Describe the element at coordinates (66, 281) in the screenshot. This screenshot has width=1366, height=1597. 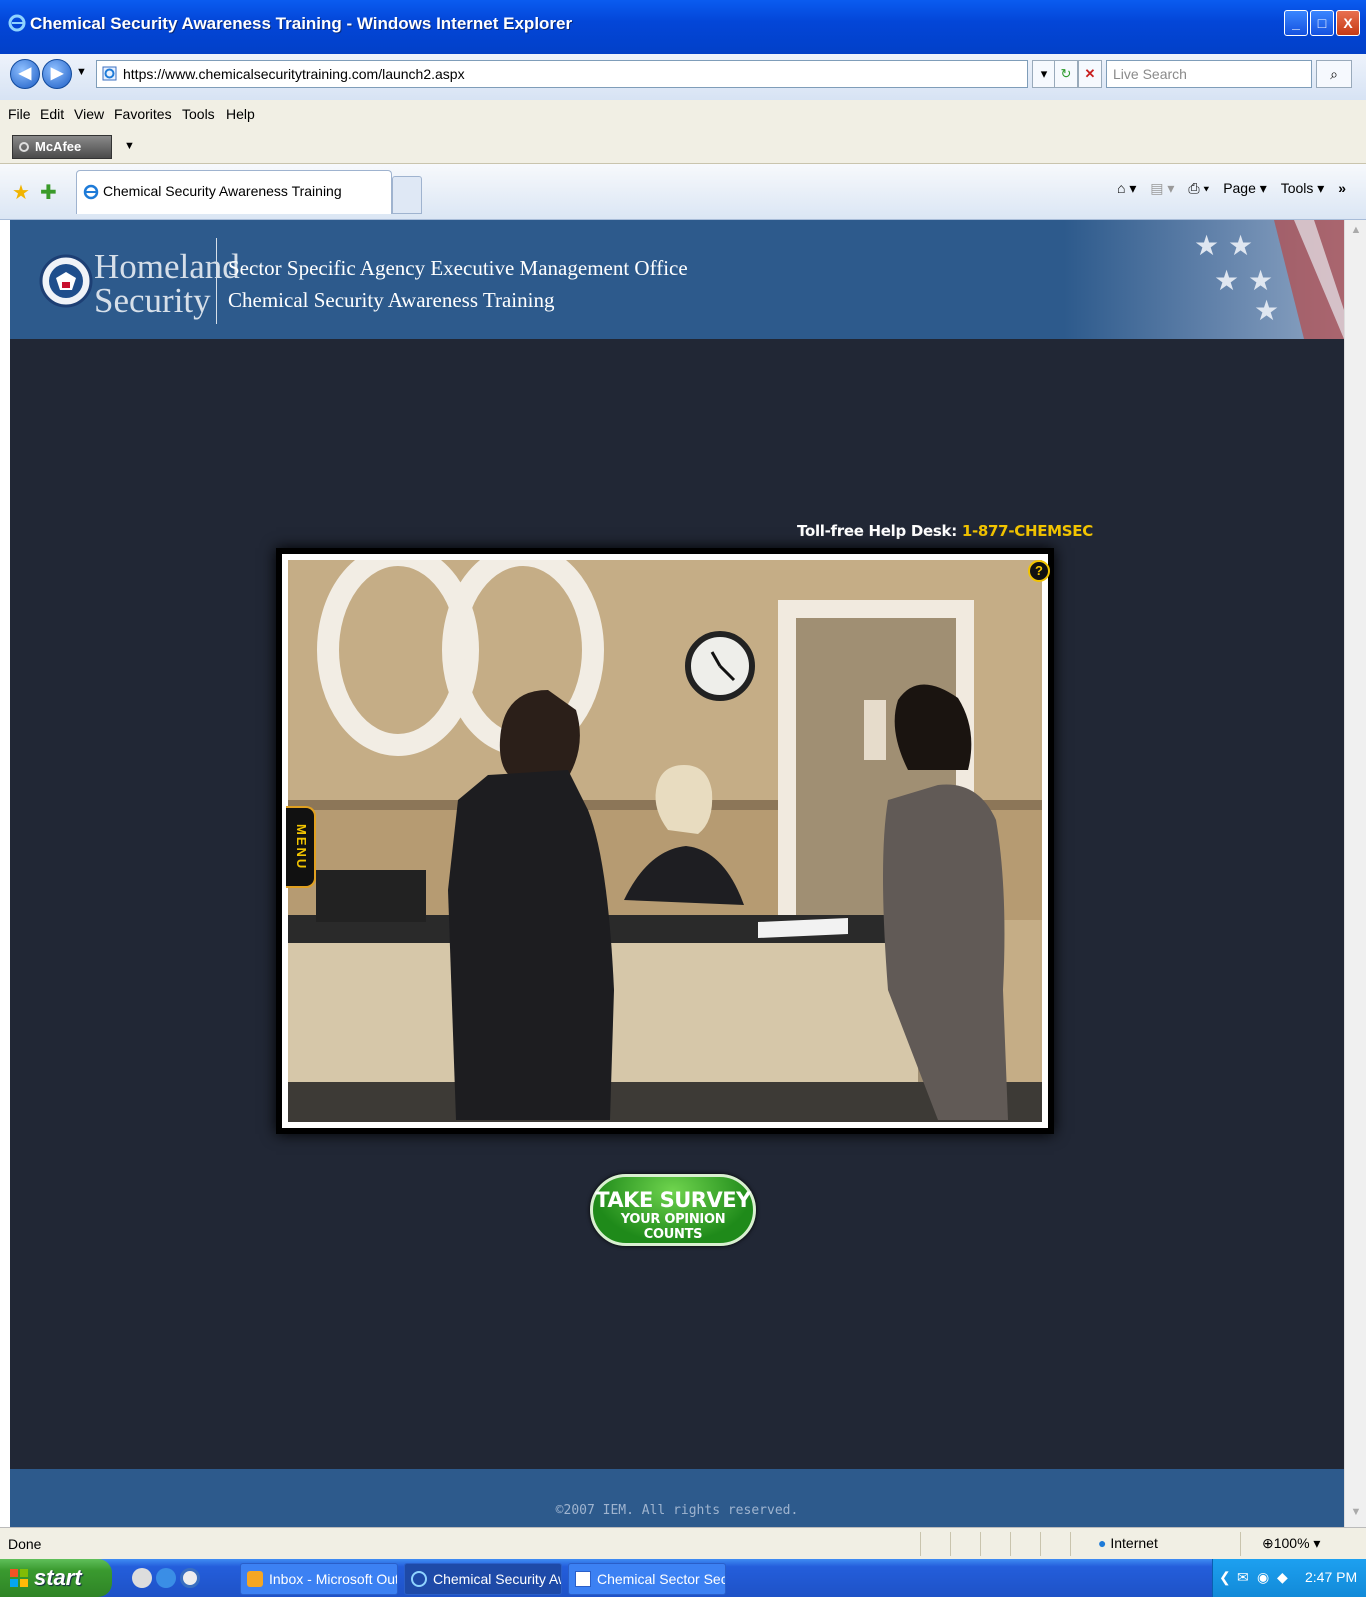
I see `dhs-seal-icon` at that location.